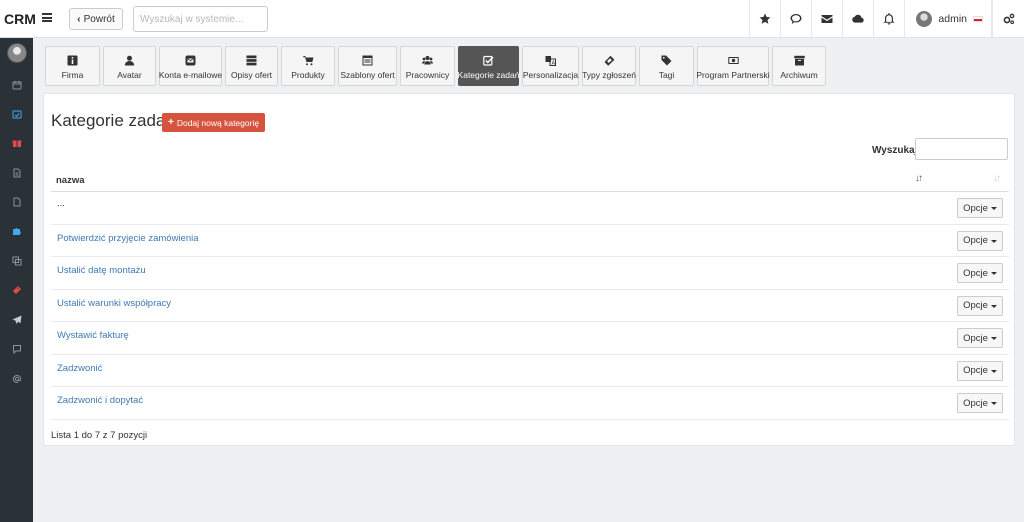 The width and height of the screenshot is (1024, 522). What do you see at coordinates (129, 60) in the screenshot?
I see `user-icon` at bounding box center [129, 60].